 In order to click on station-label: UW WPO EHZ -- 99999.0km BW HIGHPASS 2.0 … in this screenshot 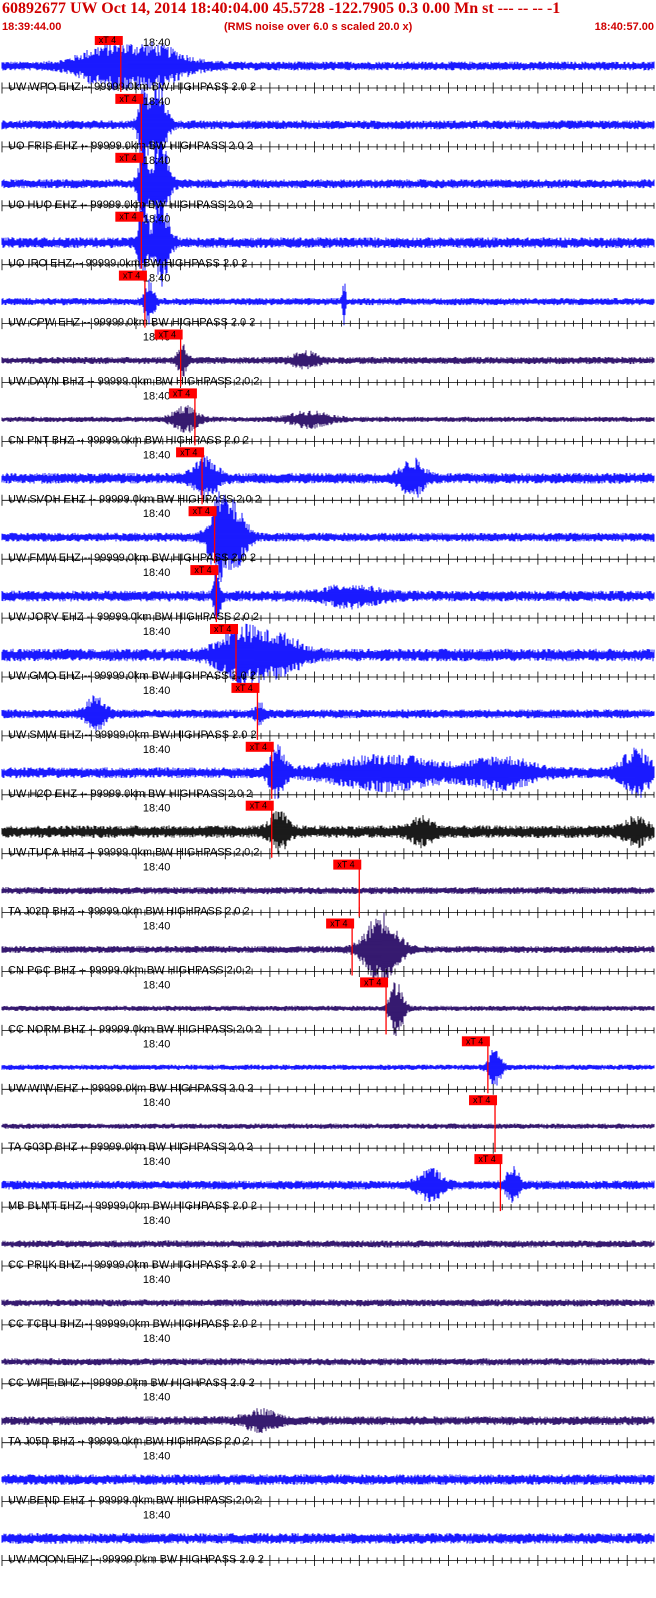, I will do `click(132, 87)`.